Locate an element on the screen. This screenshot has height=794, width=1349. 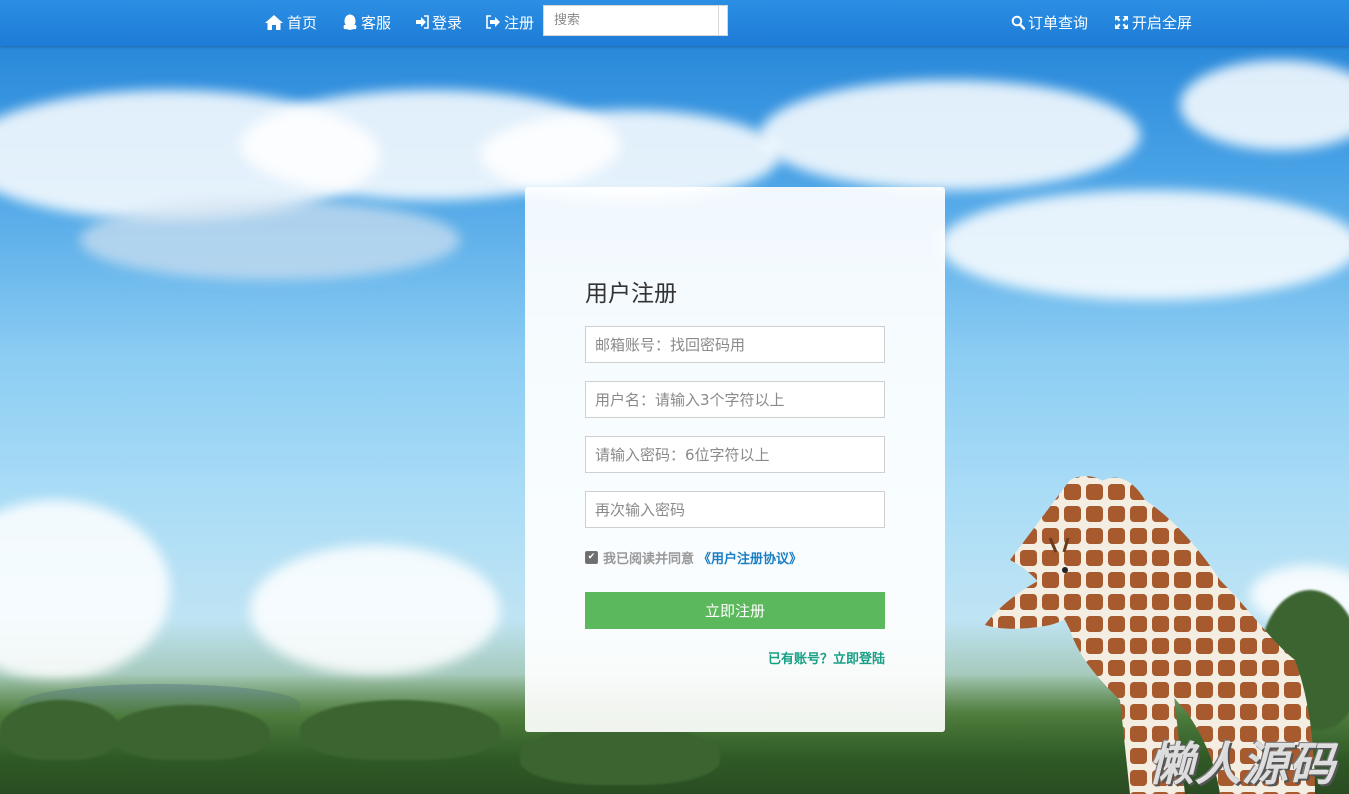
watermark-logo: 懒人源码 is located at coordinates (1242, 761).